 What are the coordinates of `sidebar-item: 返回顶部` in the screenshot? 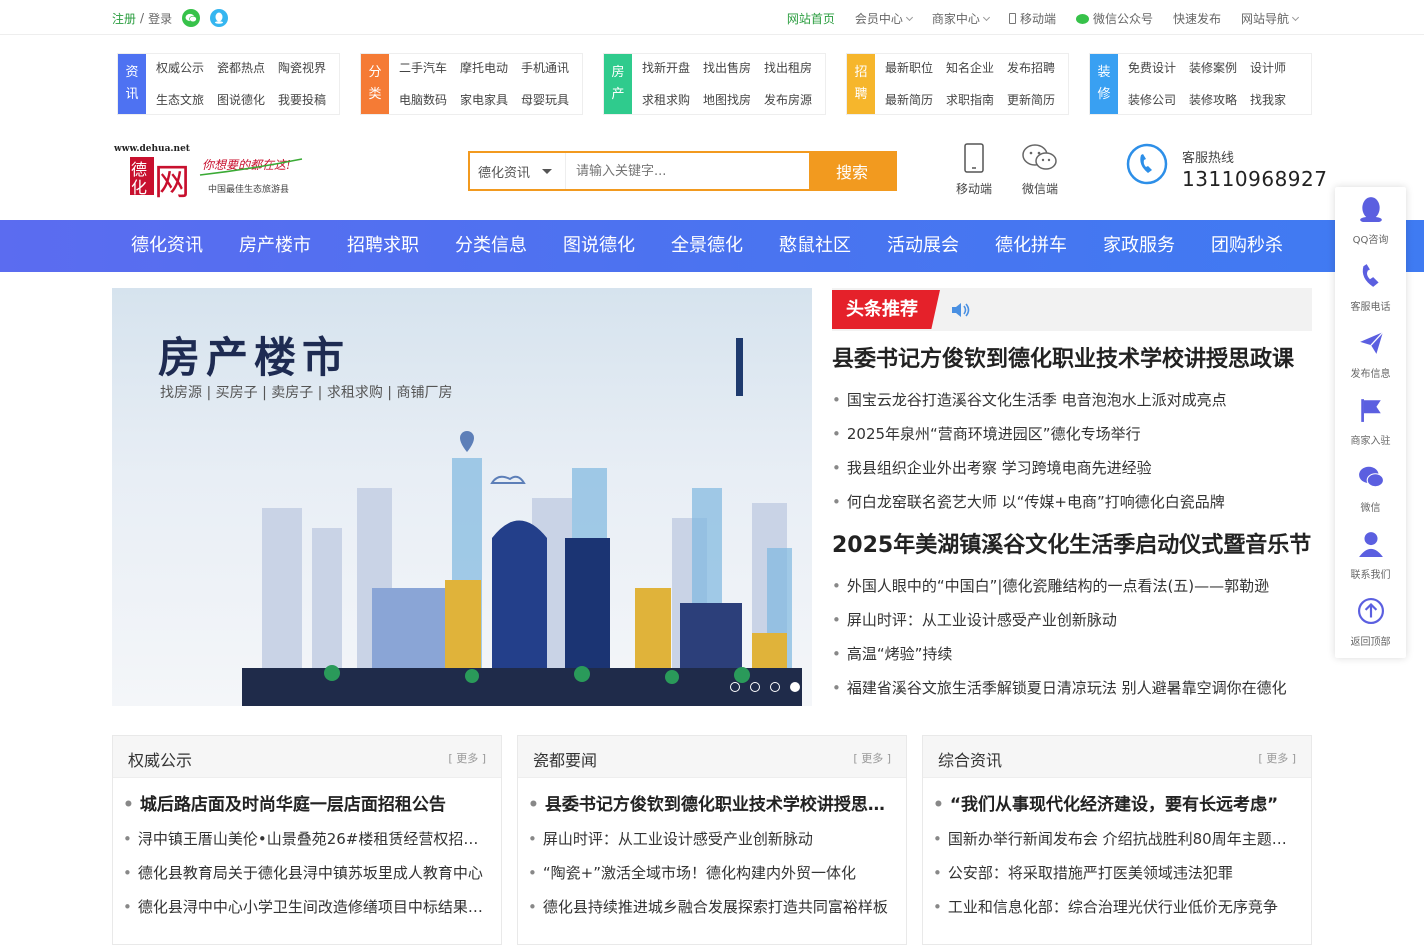 It's located at (1370, 622).